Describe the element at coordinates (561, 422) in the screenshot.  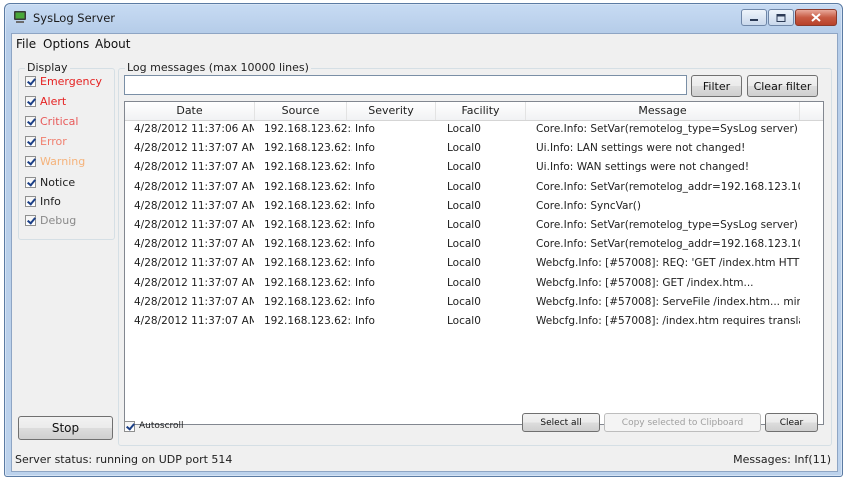
I see `select-all-button: Select all` at that location.